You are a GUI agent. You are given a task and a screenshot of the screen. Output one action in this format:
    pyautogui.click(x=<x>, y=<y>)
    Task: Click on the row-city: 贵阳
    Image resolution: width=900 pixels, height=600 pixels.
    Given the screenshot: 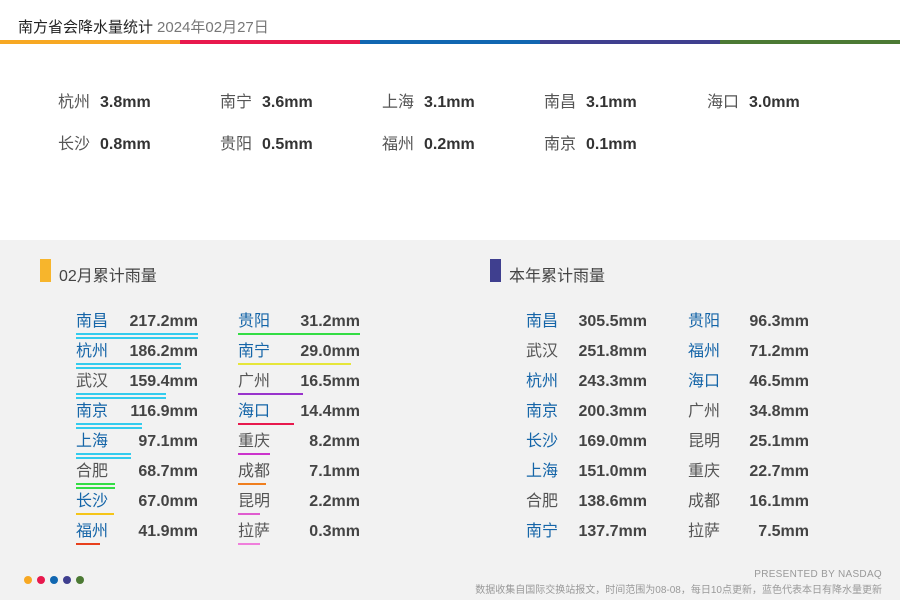 What is the action you would take?
    pyautogui.click(x=254, y=321)
    